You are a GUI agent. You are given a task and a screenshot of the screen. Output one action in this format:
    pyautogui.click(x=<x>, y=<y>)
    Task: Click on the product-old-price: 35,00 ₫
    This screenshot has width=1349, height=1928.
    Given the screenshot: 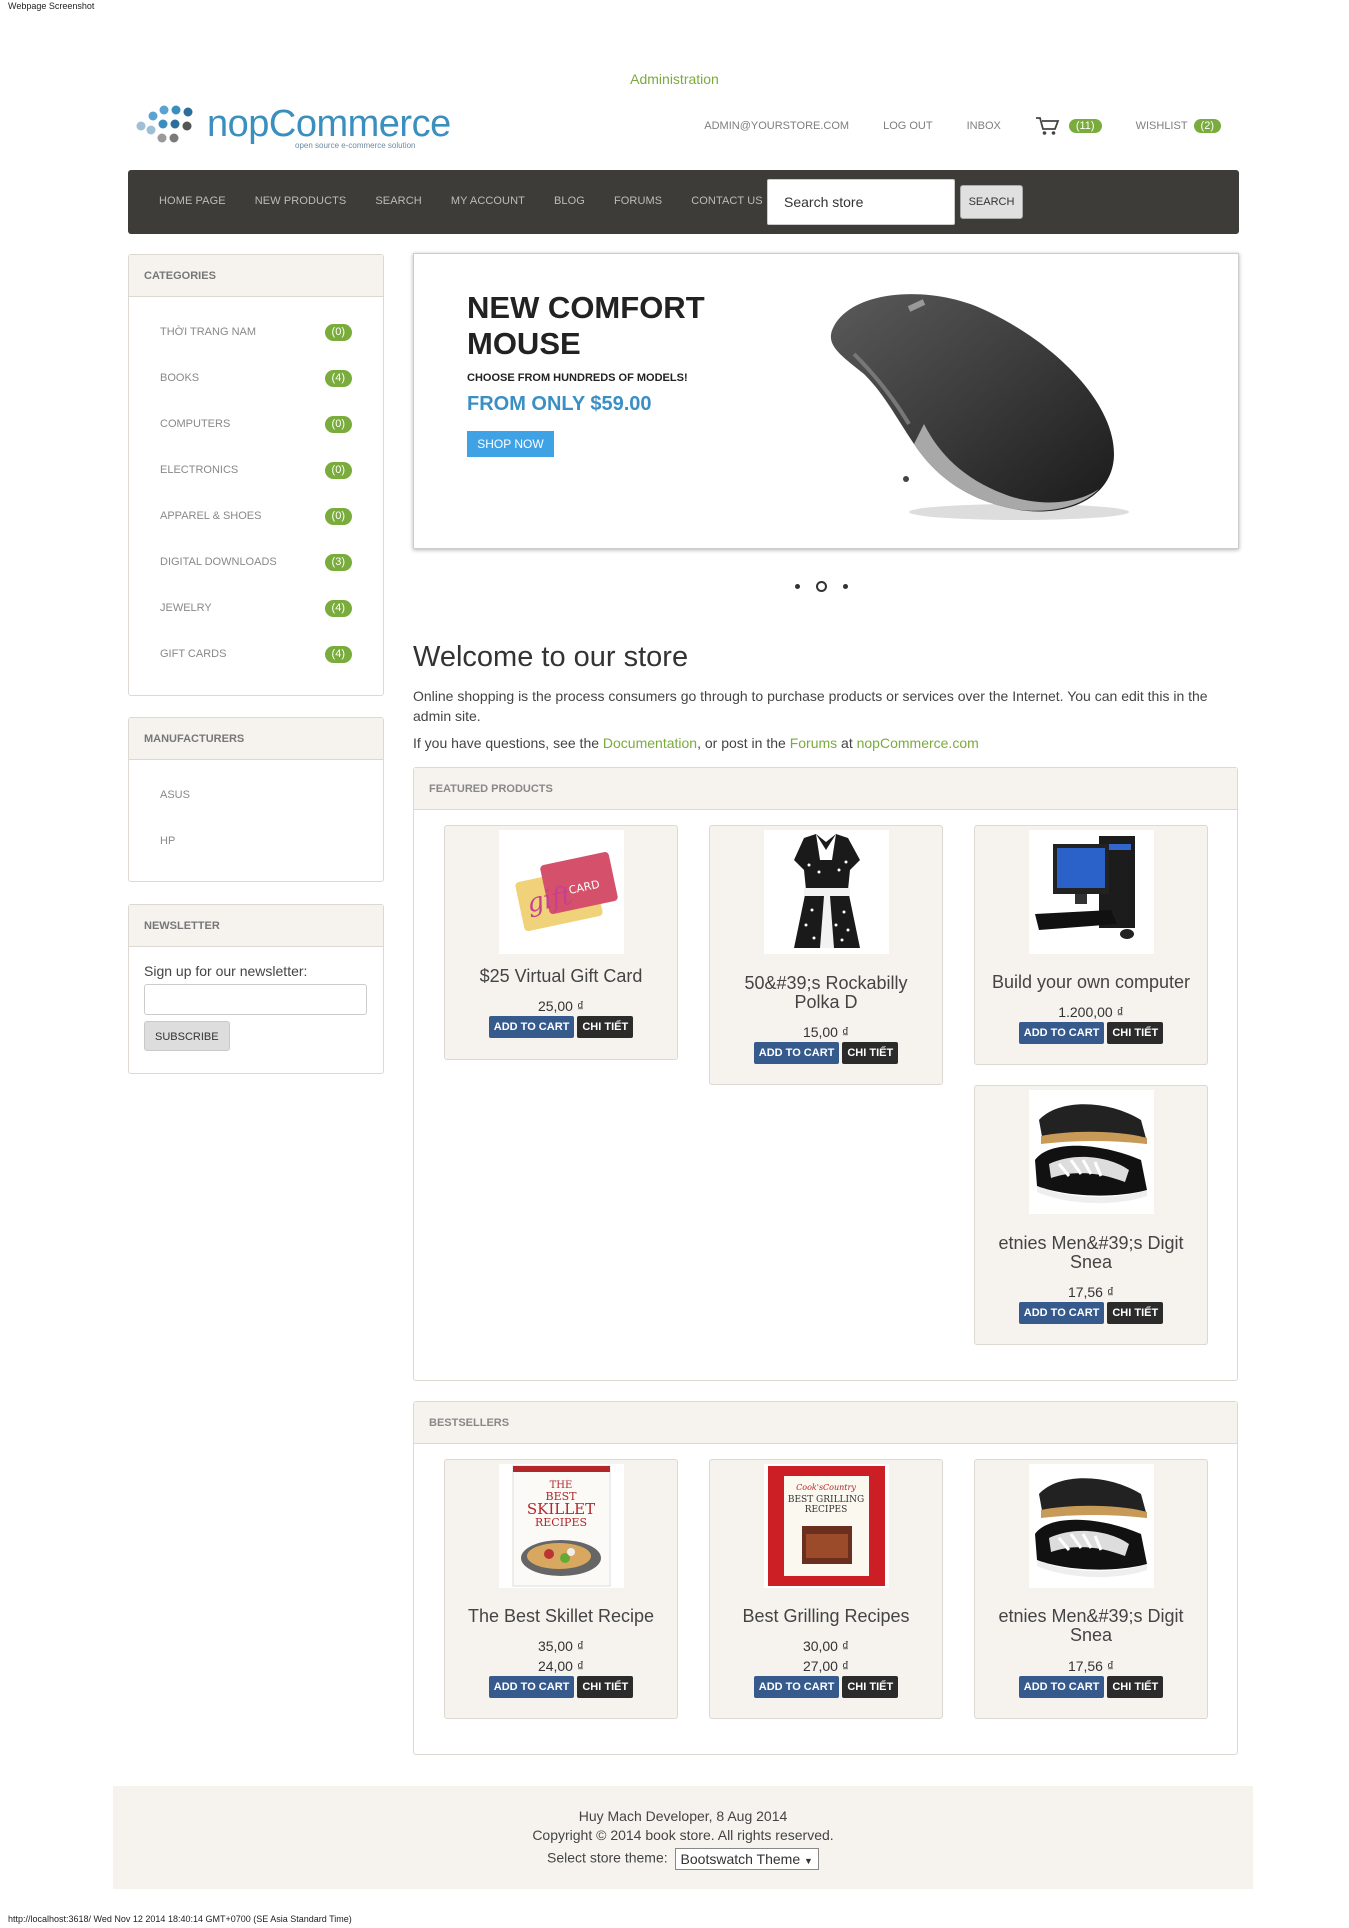 What is the action you would take?
    pyautogui.click(x=561, y=1646)
    